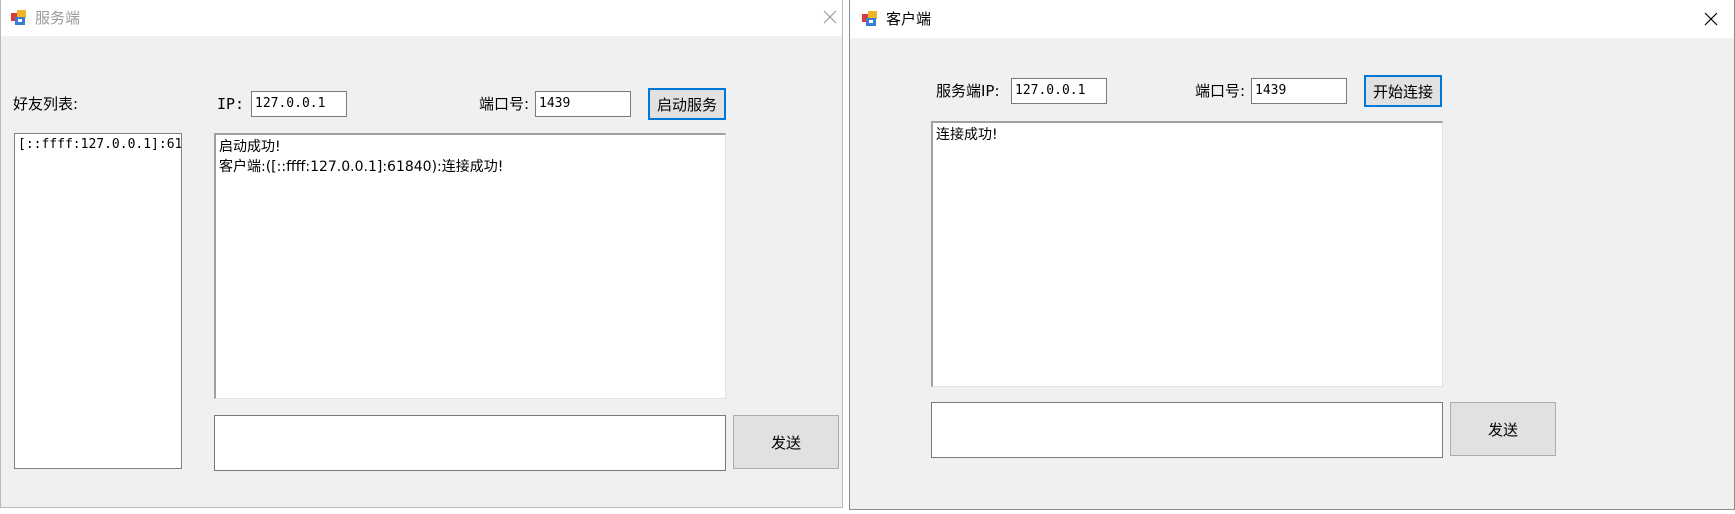  I want to click on start-service-button: 启动服务, so click(687, 104).